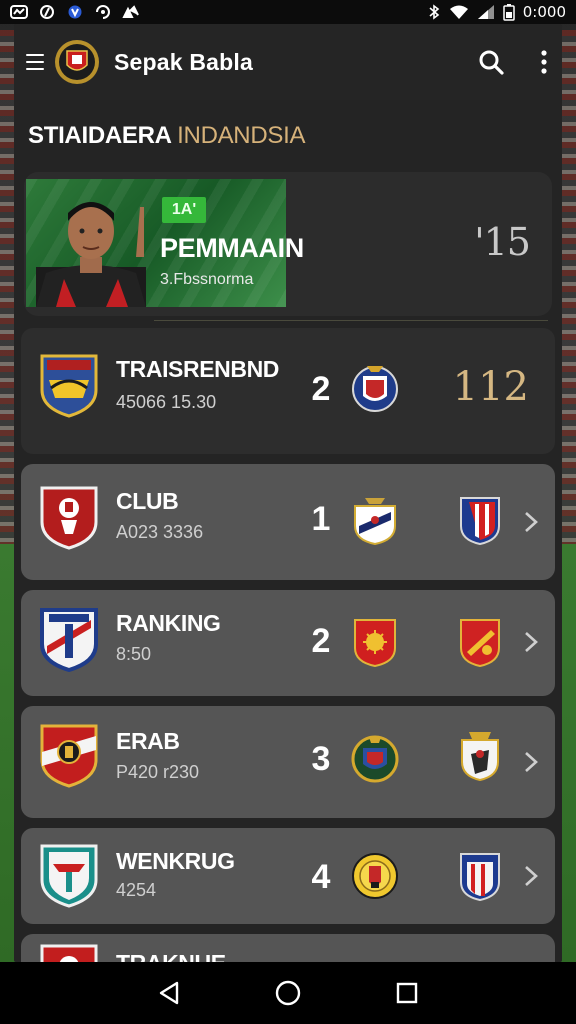  Describe the element at coordinates (490, 387) in the screenshot. I see `row-value: 112` at that location.